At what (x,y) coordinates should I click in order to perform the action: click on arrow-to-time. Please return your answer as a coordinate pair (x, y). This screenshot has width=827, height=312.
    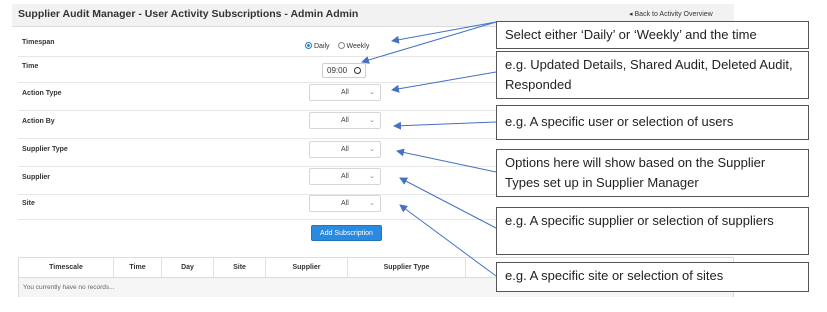
    Looking at the image, I should click on (429, 42).